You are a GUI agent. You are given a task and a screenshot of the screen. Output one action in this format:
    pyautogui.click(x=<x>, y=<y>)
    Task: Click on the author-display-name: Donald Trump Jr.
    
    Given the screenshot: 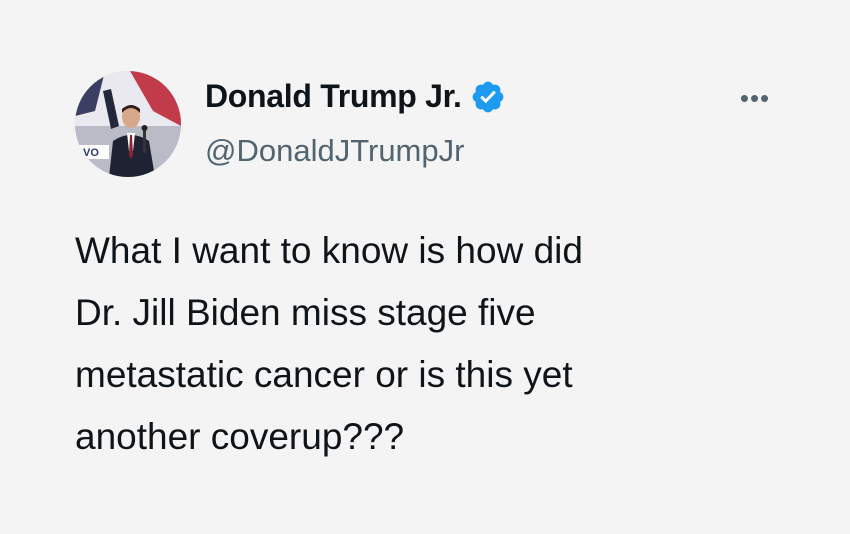 What is the action you would take?
    pyautogui.click(x=333, y=96)
    